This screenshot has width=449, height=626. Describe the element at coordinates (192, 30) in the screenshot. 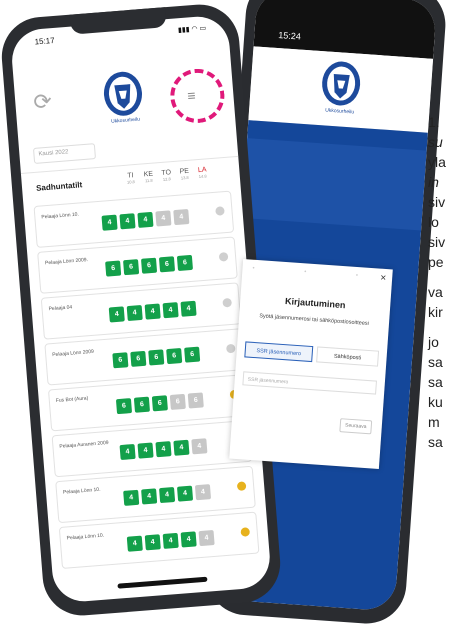

I see `signal-icon: ▮▮▮ ◠ ▭` at that location.